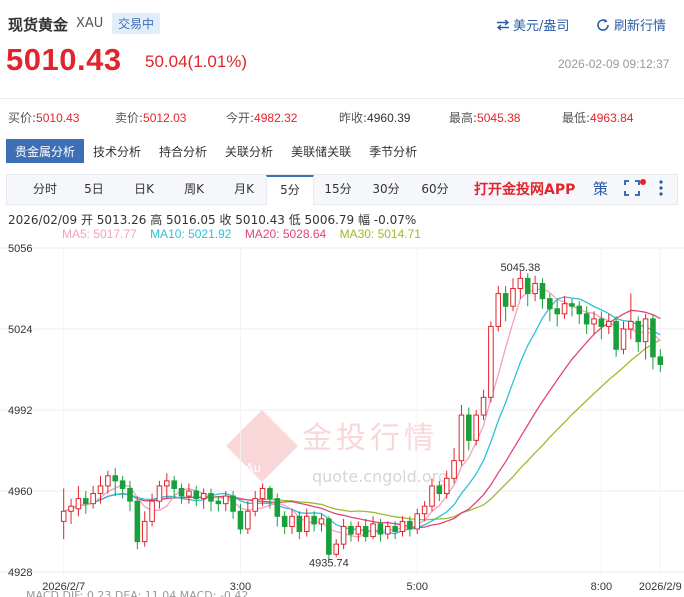  What do you see at coordinates (435, 189) in the screenshot?
I see `tab-60min: 60分` at bounding box center [435, 189].